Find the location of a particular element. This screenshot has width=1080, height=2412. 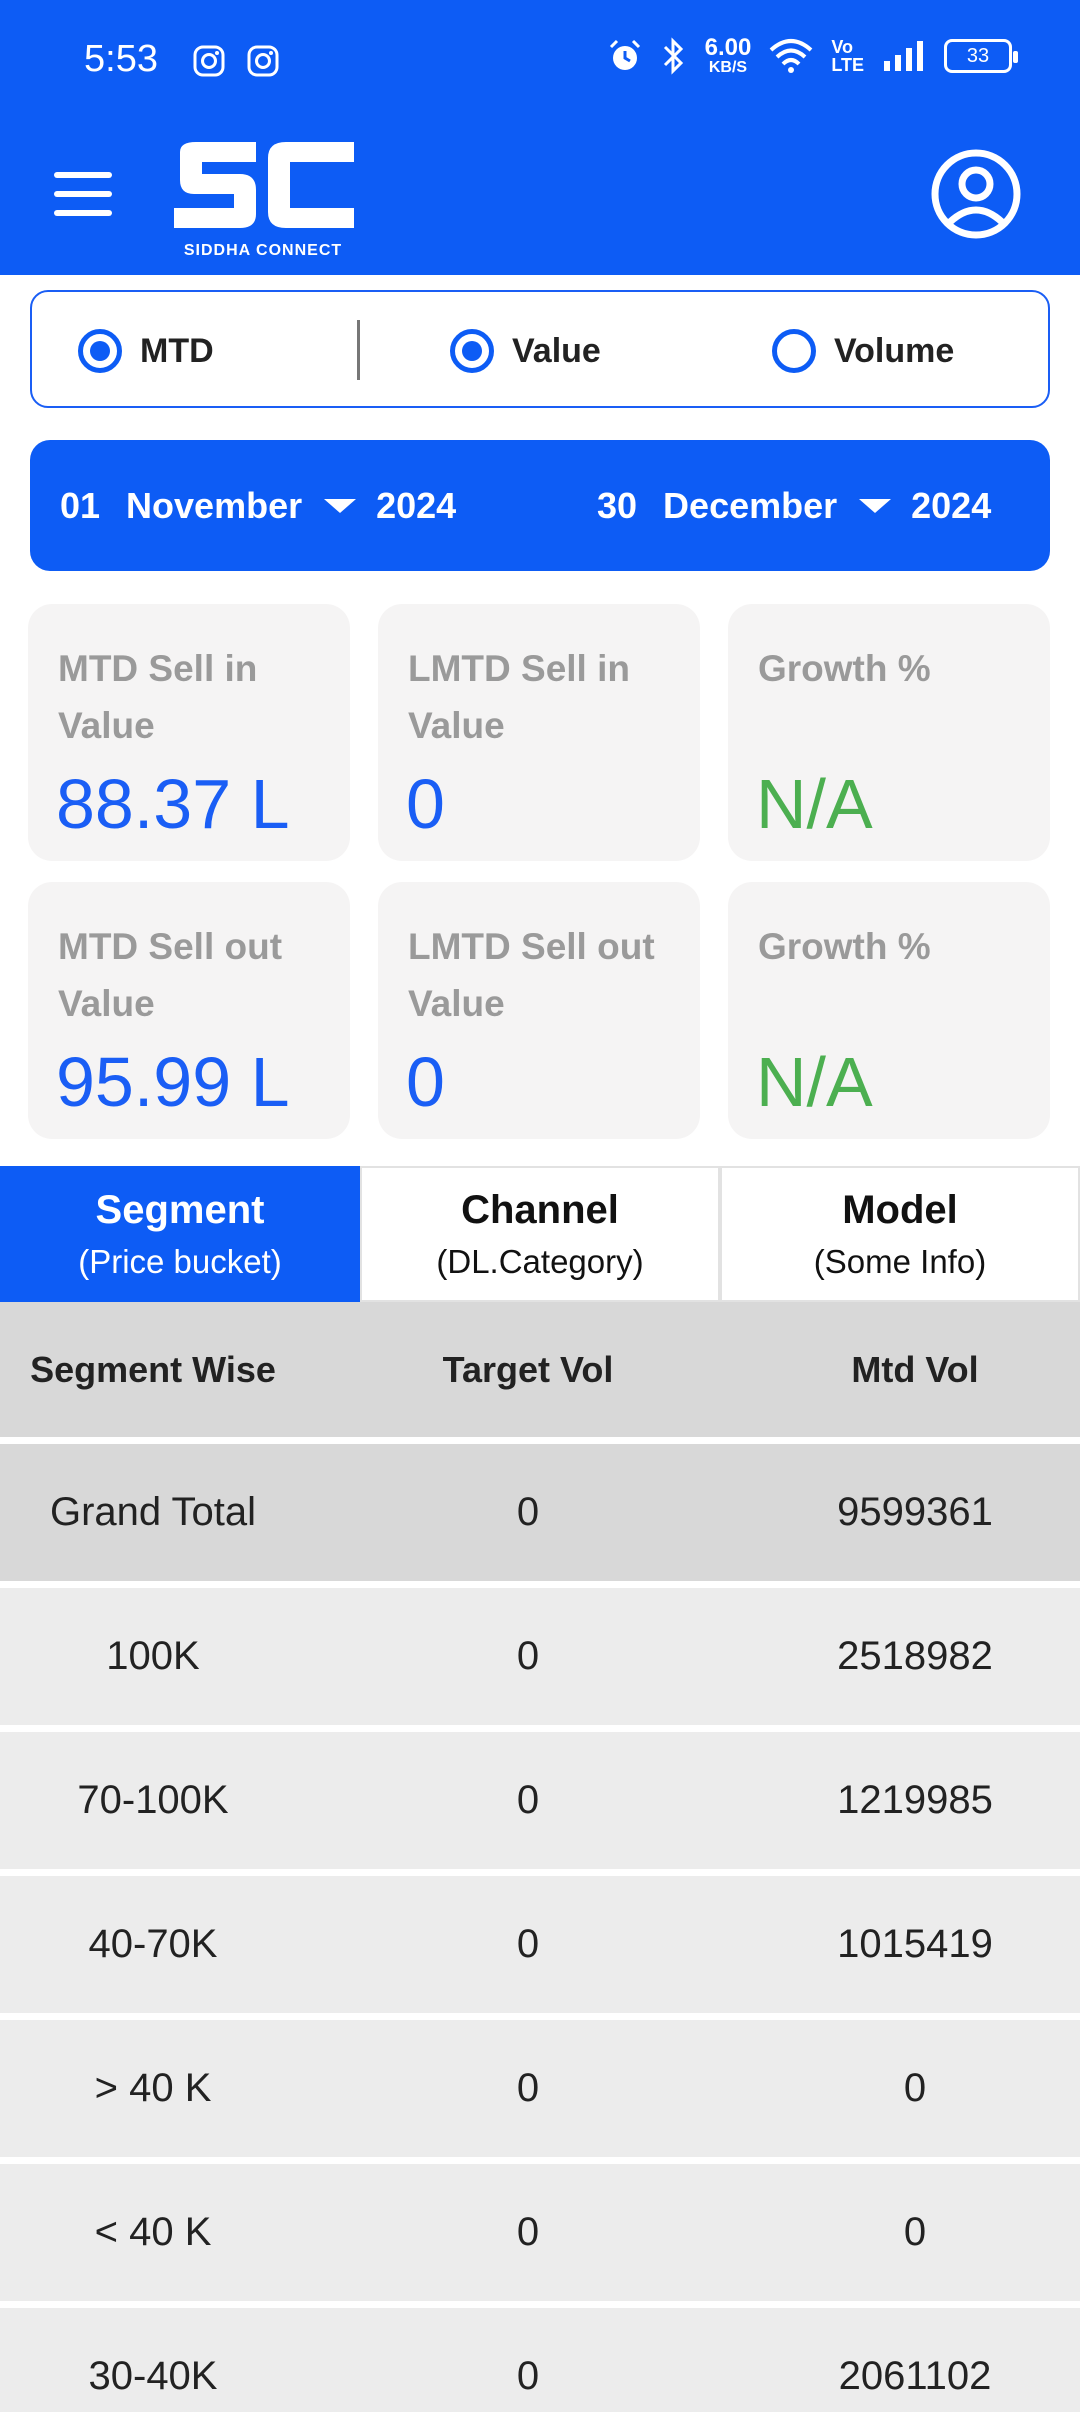

table-row: < 40 K 0 0 is located at coordinates (540, 2236).